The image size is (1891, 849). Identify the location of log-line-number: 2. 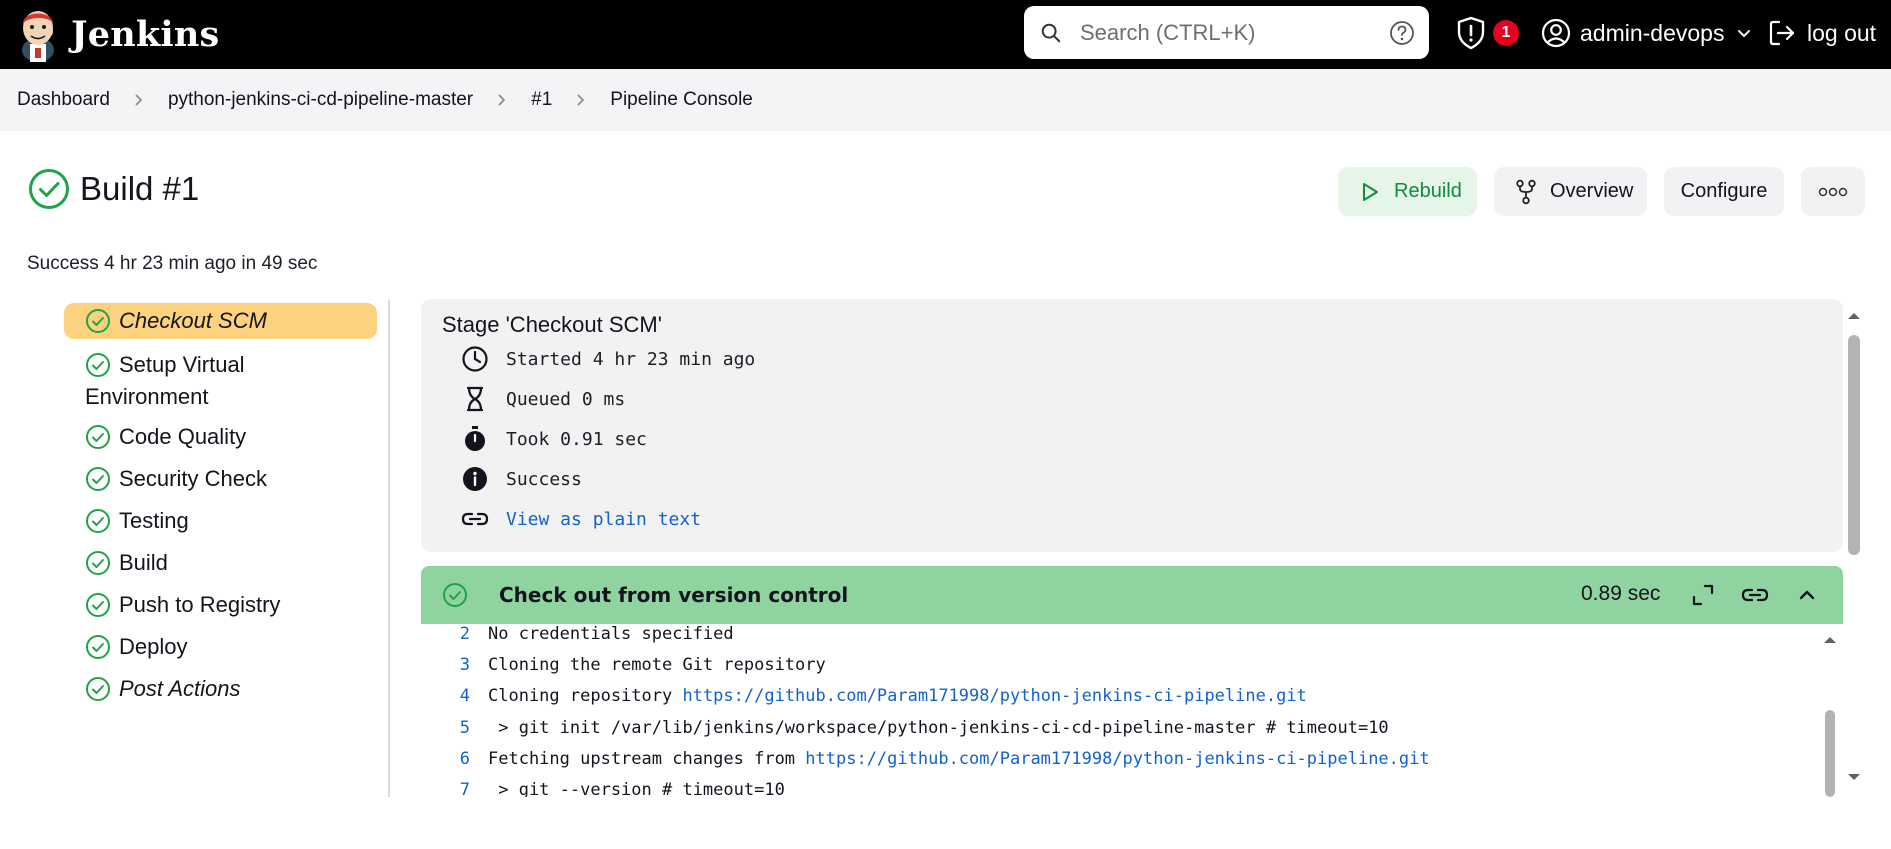
(454, 639).